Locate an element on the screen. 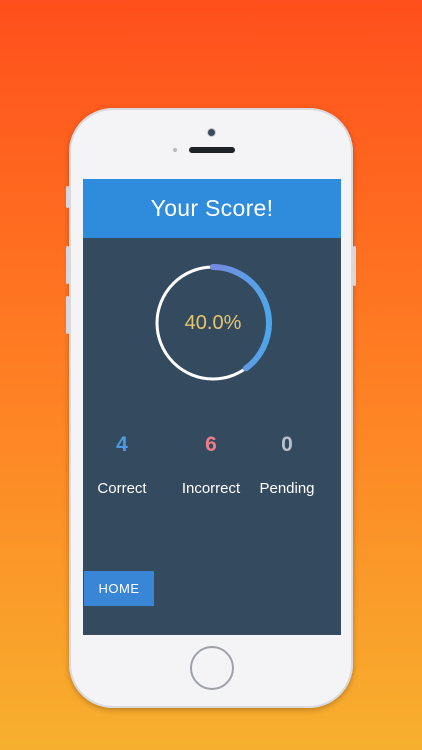 The height and width of the screenshot is (750, 422). header-bar: Your Score! is located at coordinates (212, 208).